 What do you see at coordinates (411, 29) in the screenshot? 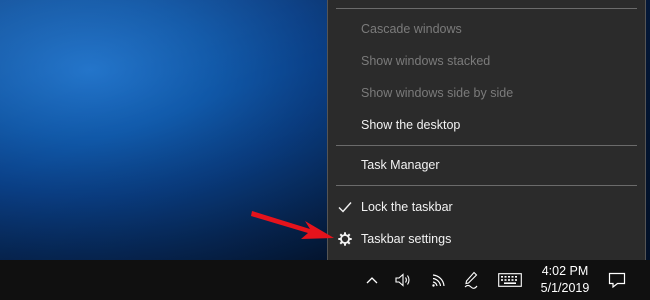
I see `menu-item-label: Cascade windows` at bounding box center [411, 29].